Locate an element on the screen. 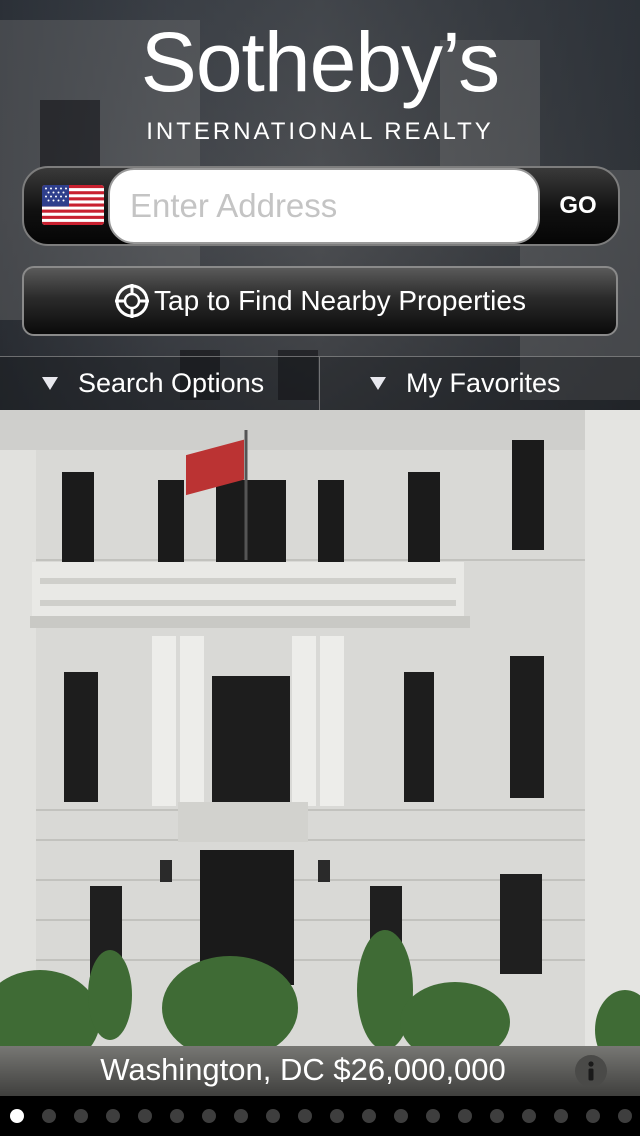  crosshair-icon is located at coordinates (132, 301).